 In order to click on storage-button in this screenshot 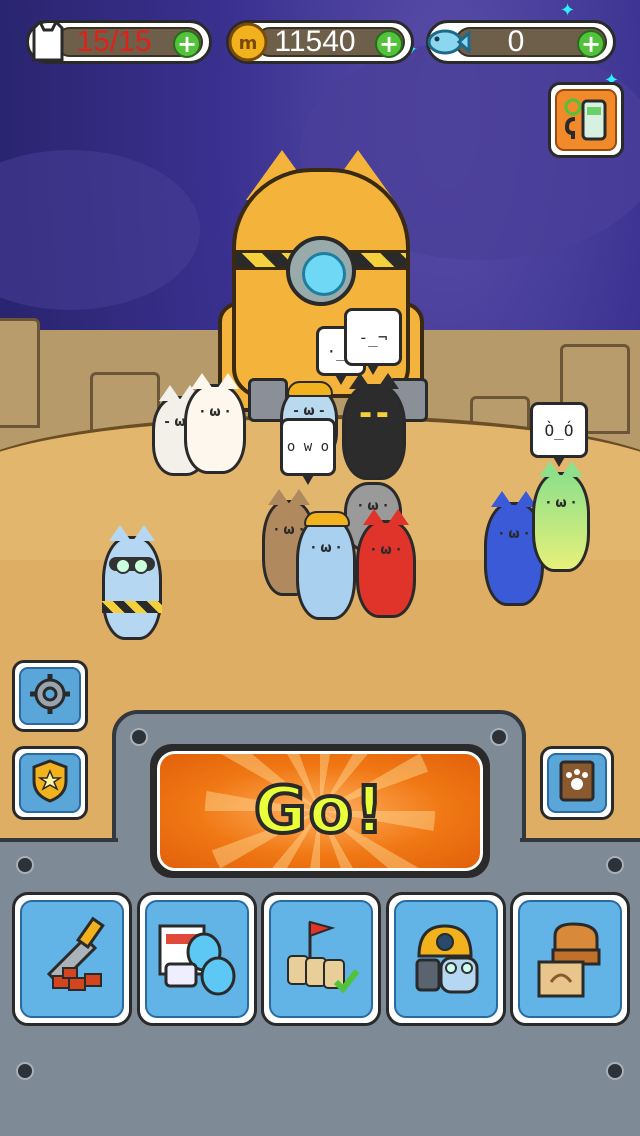, I will do `click(570, 959)`.